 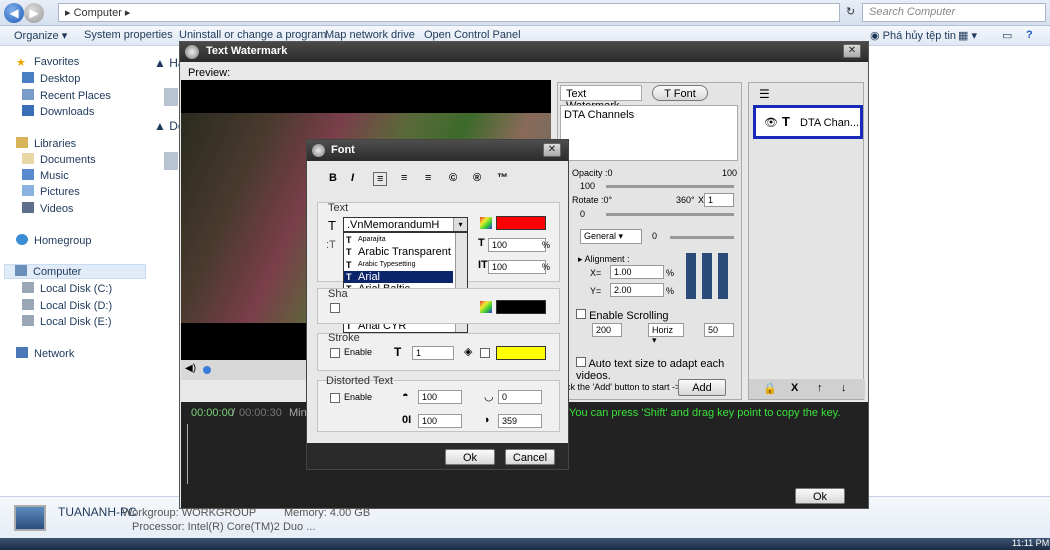 What do you see at coordinates (438, 306) in the screenshot?
I see `shadow-group: Sha` at bounding box center [438, 306].